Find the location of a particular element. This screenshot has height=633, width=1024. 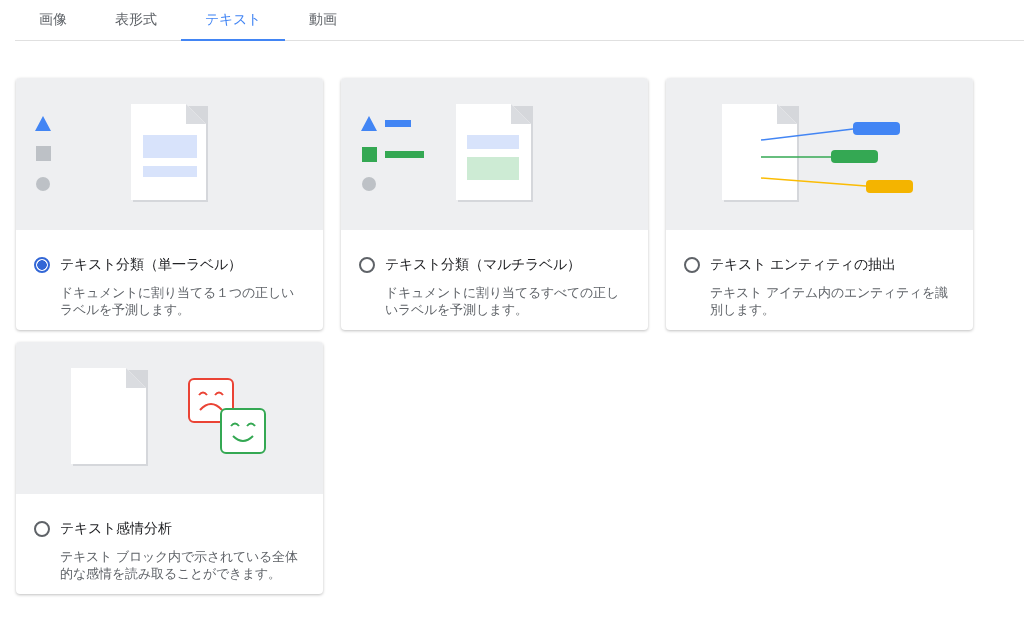

option-card: テキスト エンティティの抽出 テキスト アイテム内のエンティティを識別します。 is located at coordinates (819, 204).